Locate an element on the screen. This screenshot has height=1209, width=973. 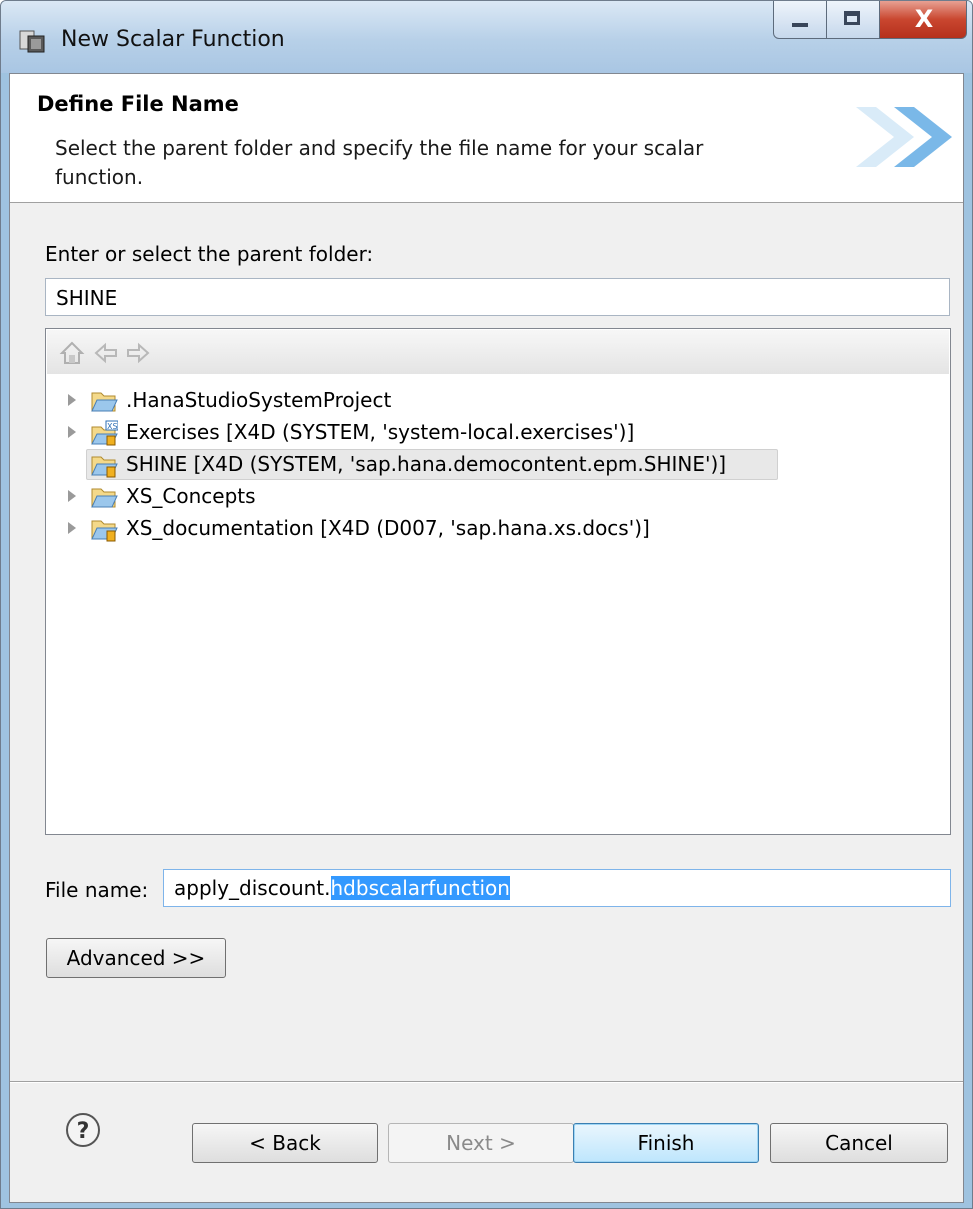
svg-text: XS is located at coordinates (112, 426).